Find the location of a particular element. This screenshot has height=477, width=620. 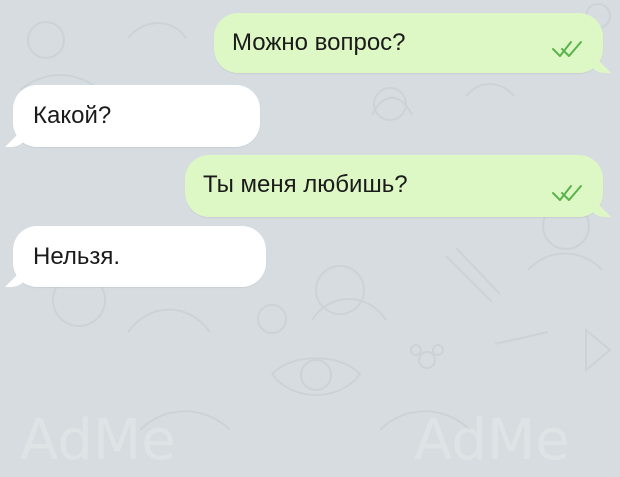

message-bubble-outgoing: Ты меня любишь? is located at coordinates (394, 186).